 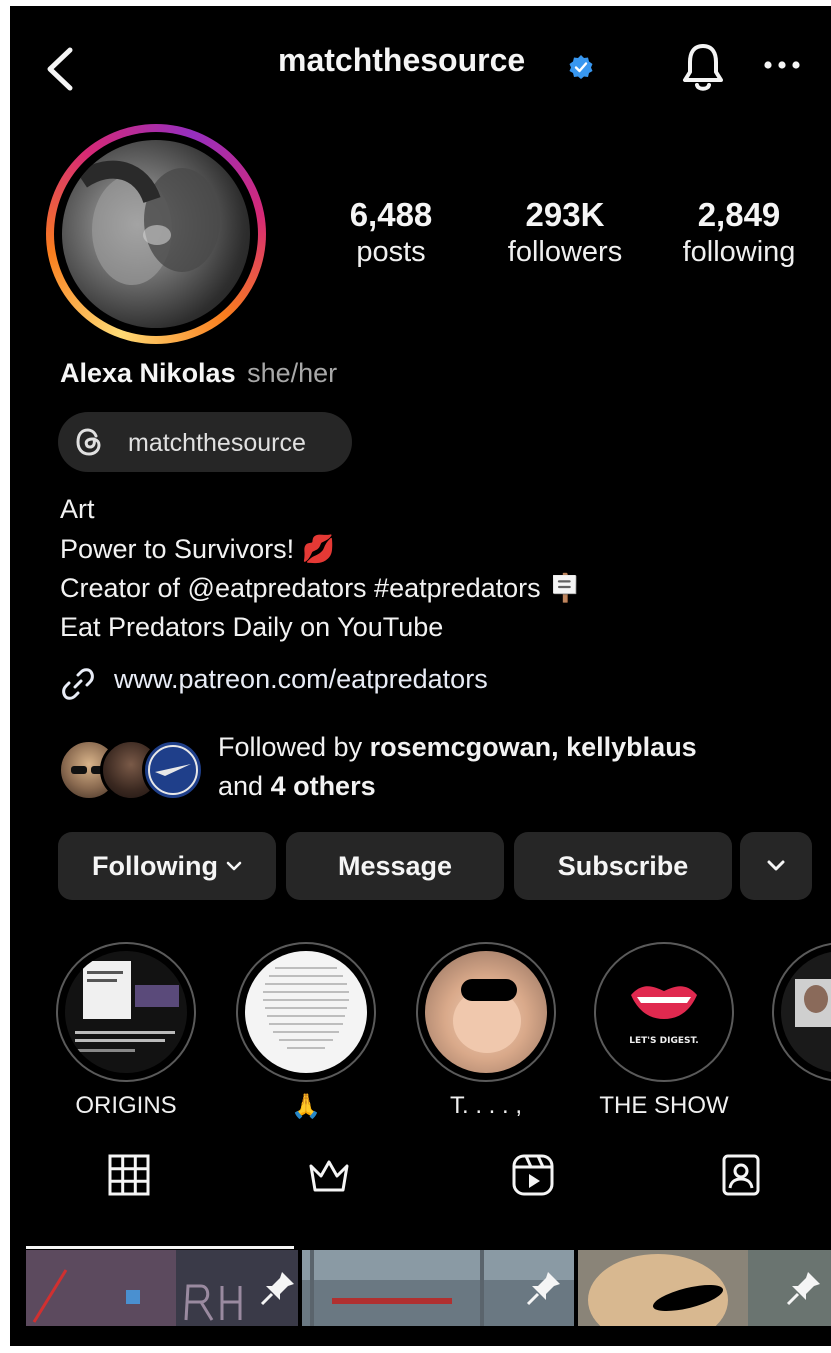 I want to click on stat-followers: 293K followers, so click(x=565, y=232).